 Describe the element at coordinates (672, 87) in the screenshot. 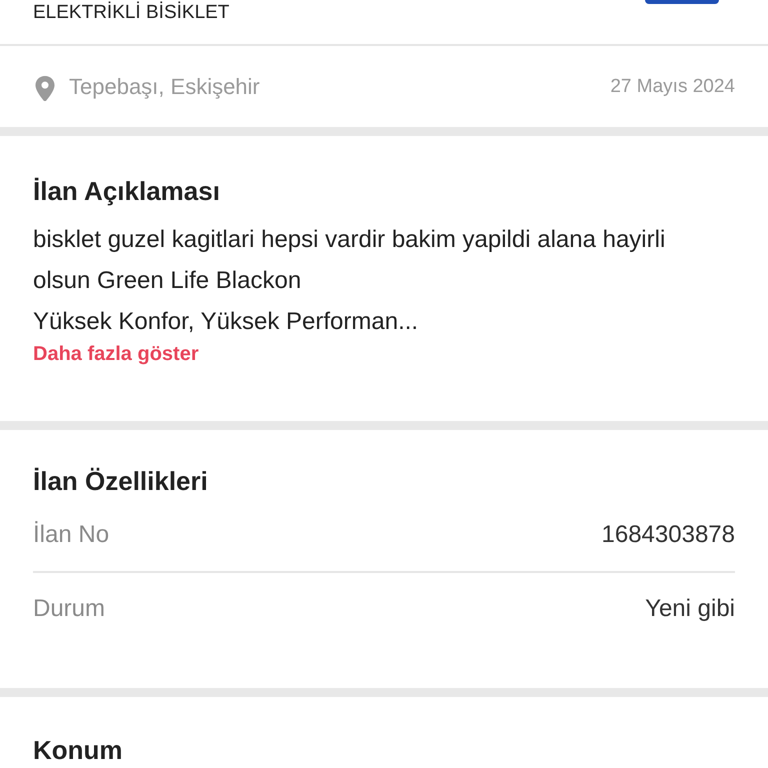

I see `listing-date: 27 Mayıs 2024` at that location.